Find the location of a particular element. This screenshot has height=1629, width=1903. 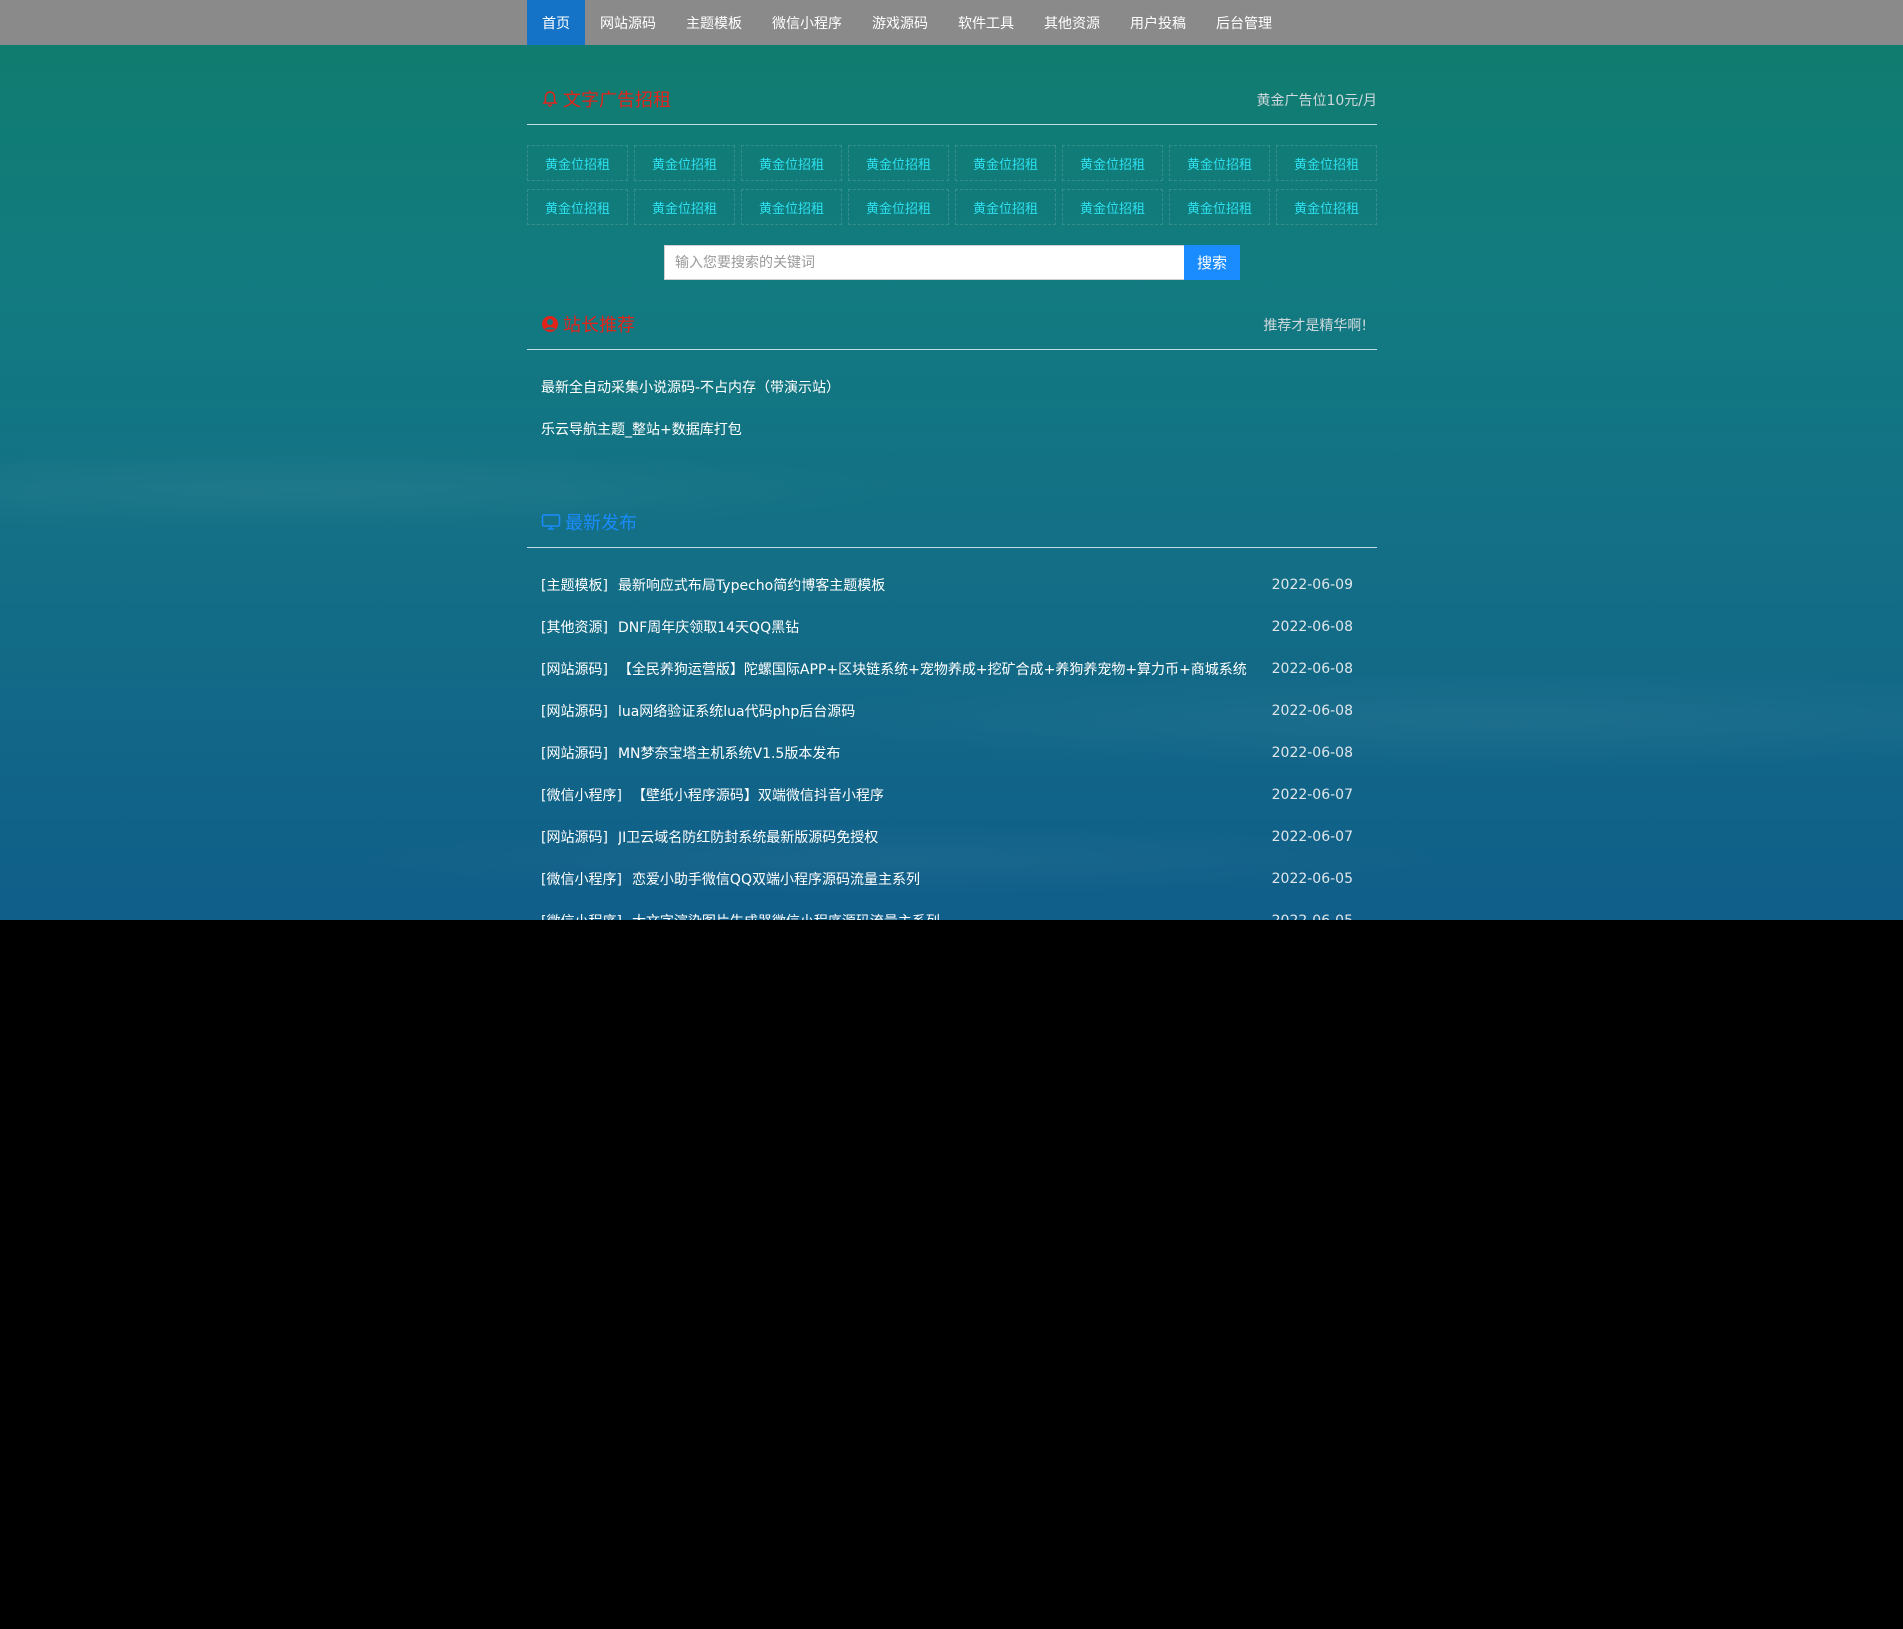

article-category: [主题模板] is located at coordinates (574, 585).